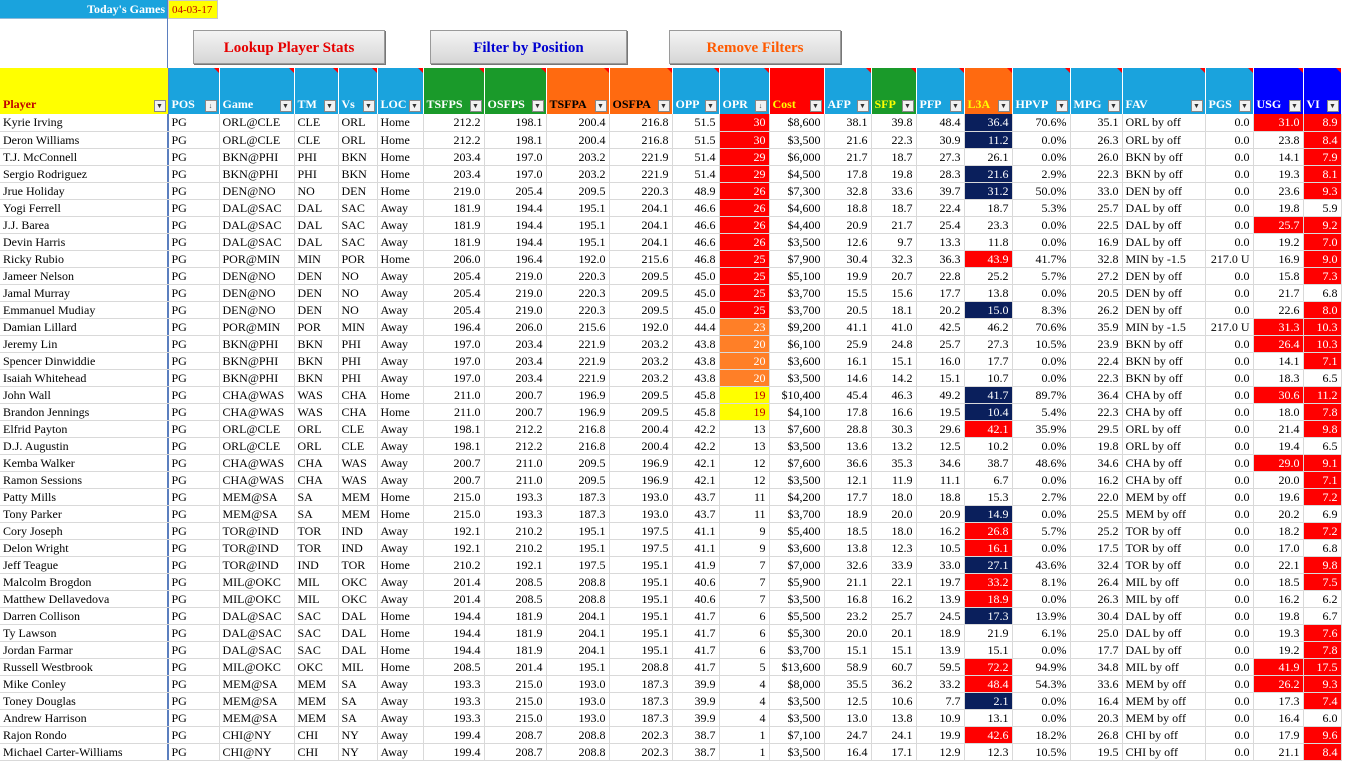 The width and height of the screenshot is (1346, 761). I want to click on cell-player: Spencer Dinwiddie, so click(84, 361).